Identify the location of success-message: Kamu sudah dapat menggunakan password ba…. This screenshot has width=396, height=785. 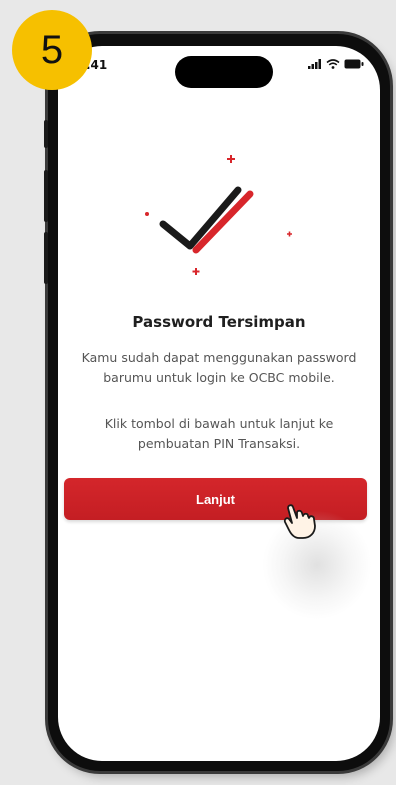
(219, 367).